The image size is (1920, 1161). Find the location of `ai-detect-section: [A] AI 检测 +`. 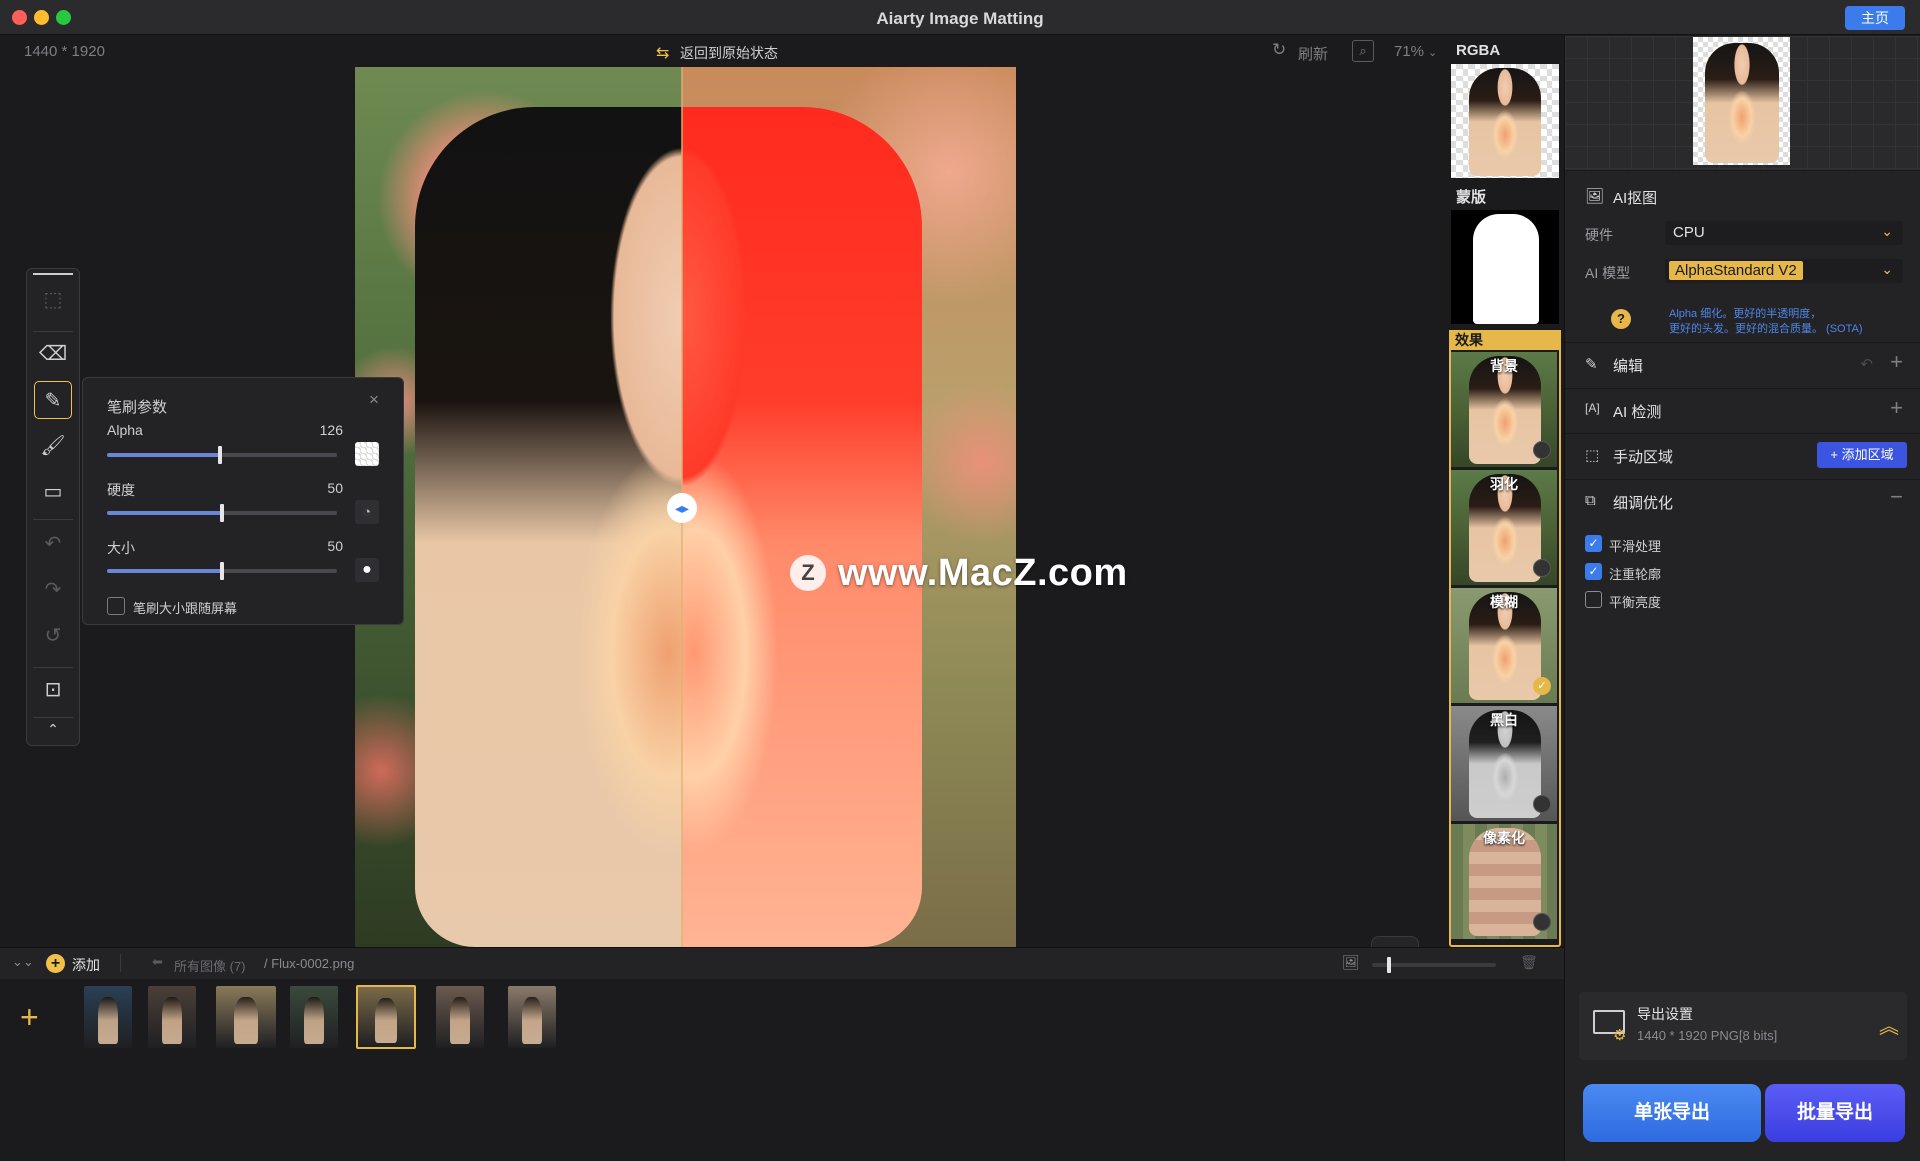

ai-detect-section: [A] AI 检测 + is located at coordinates (1742, 410).